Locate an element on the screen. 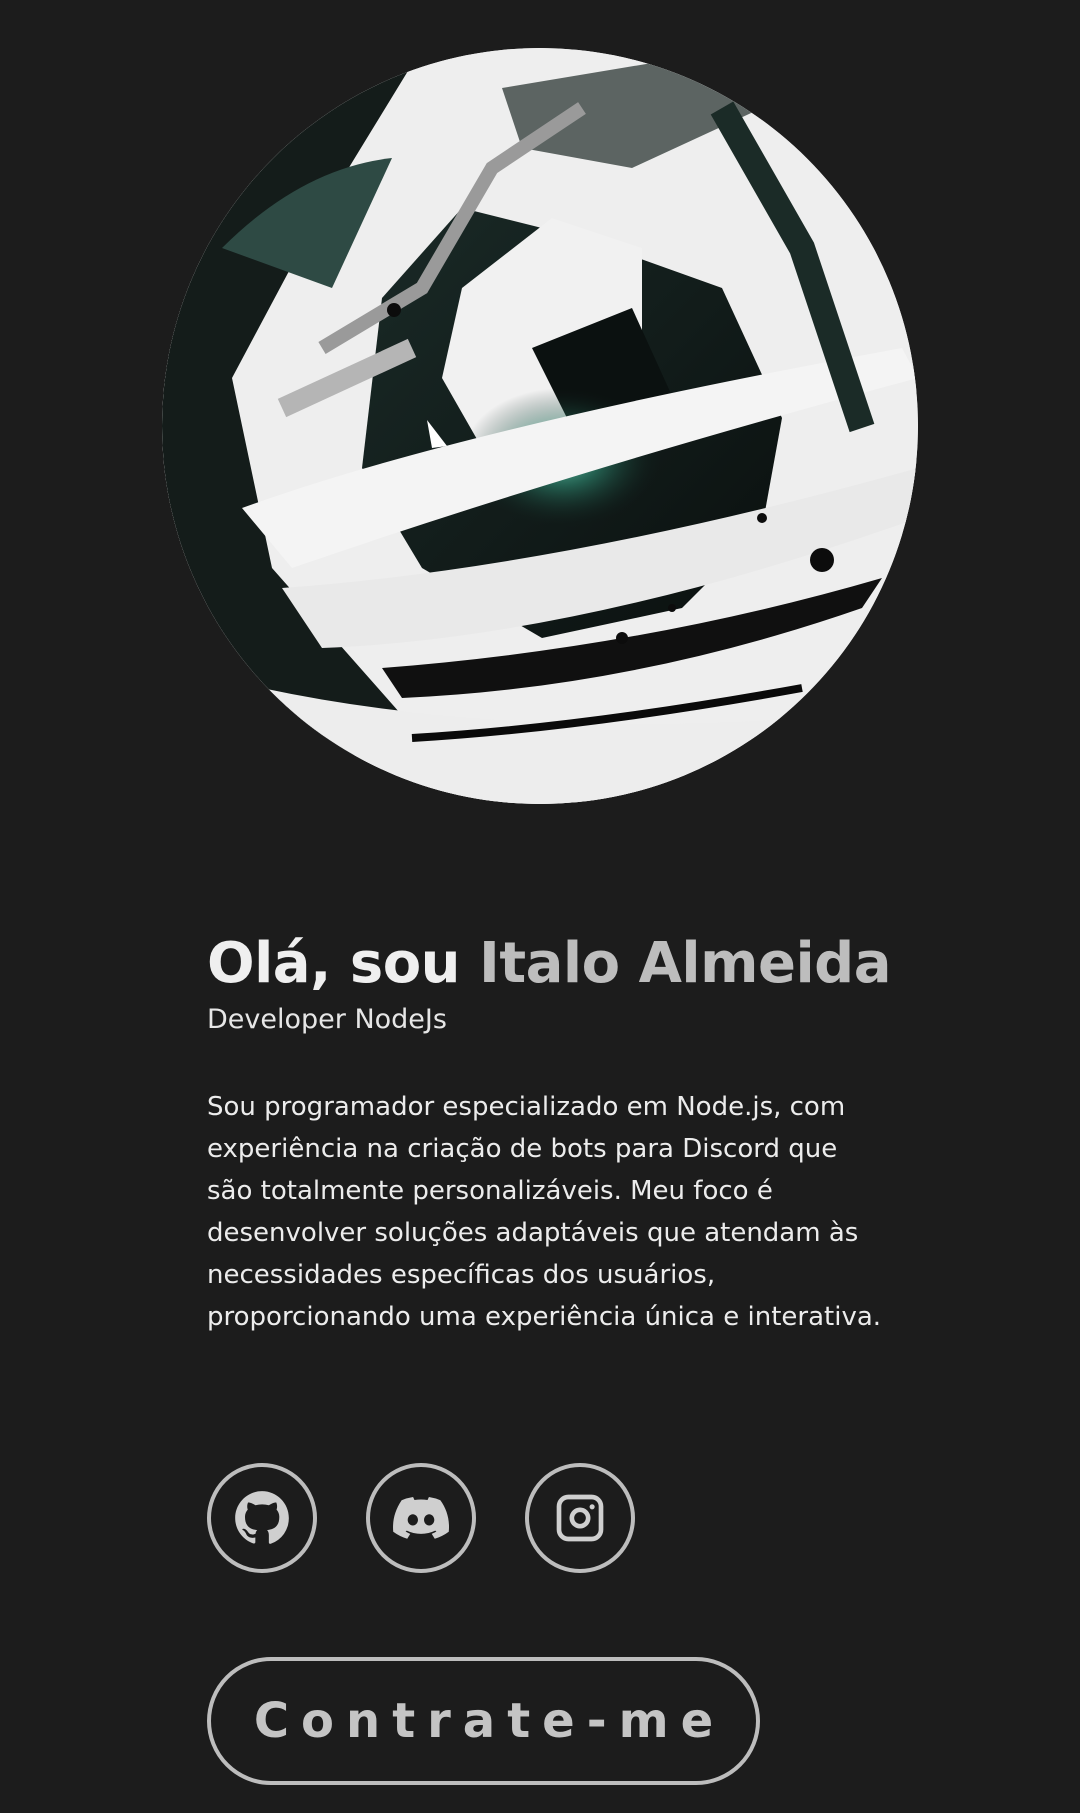 This screenshot has height=1813, width=1080. social-links is located at coordinates (421, 1518).